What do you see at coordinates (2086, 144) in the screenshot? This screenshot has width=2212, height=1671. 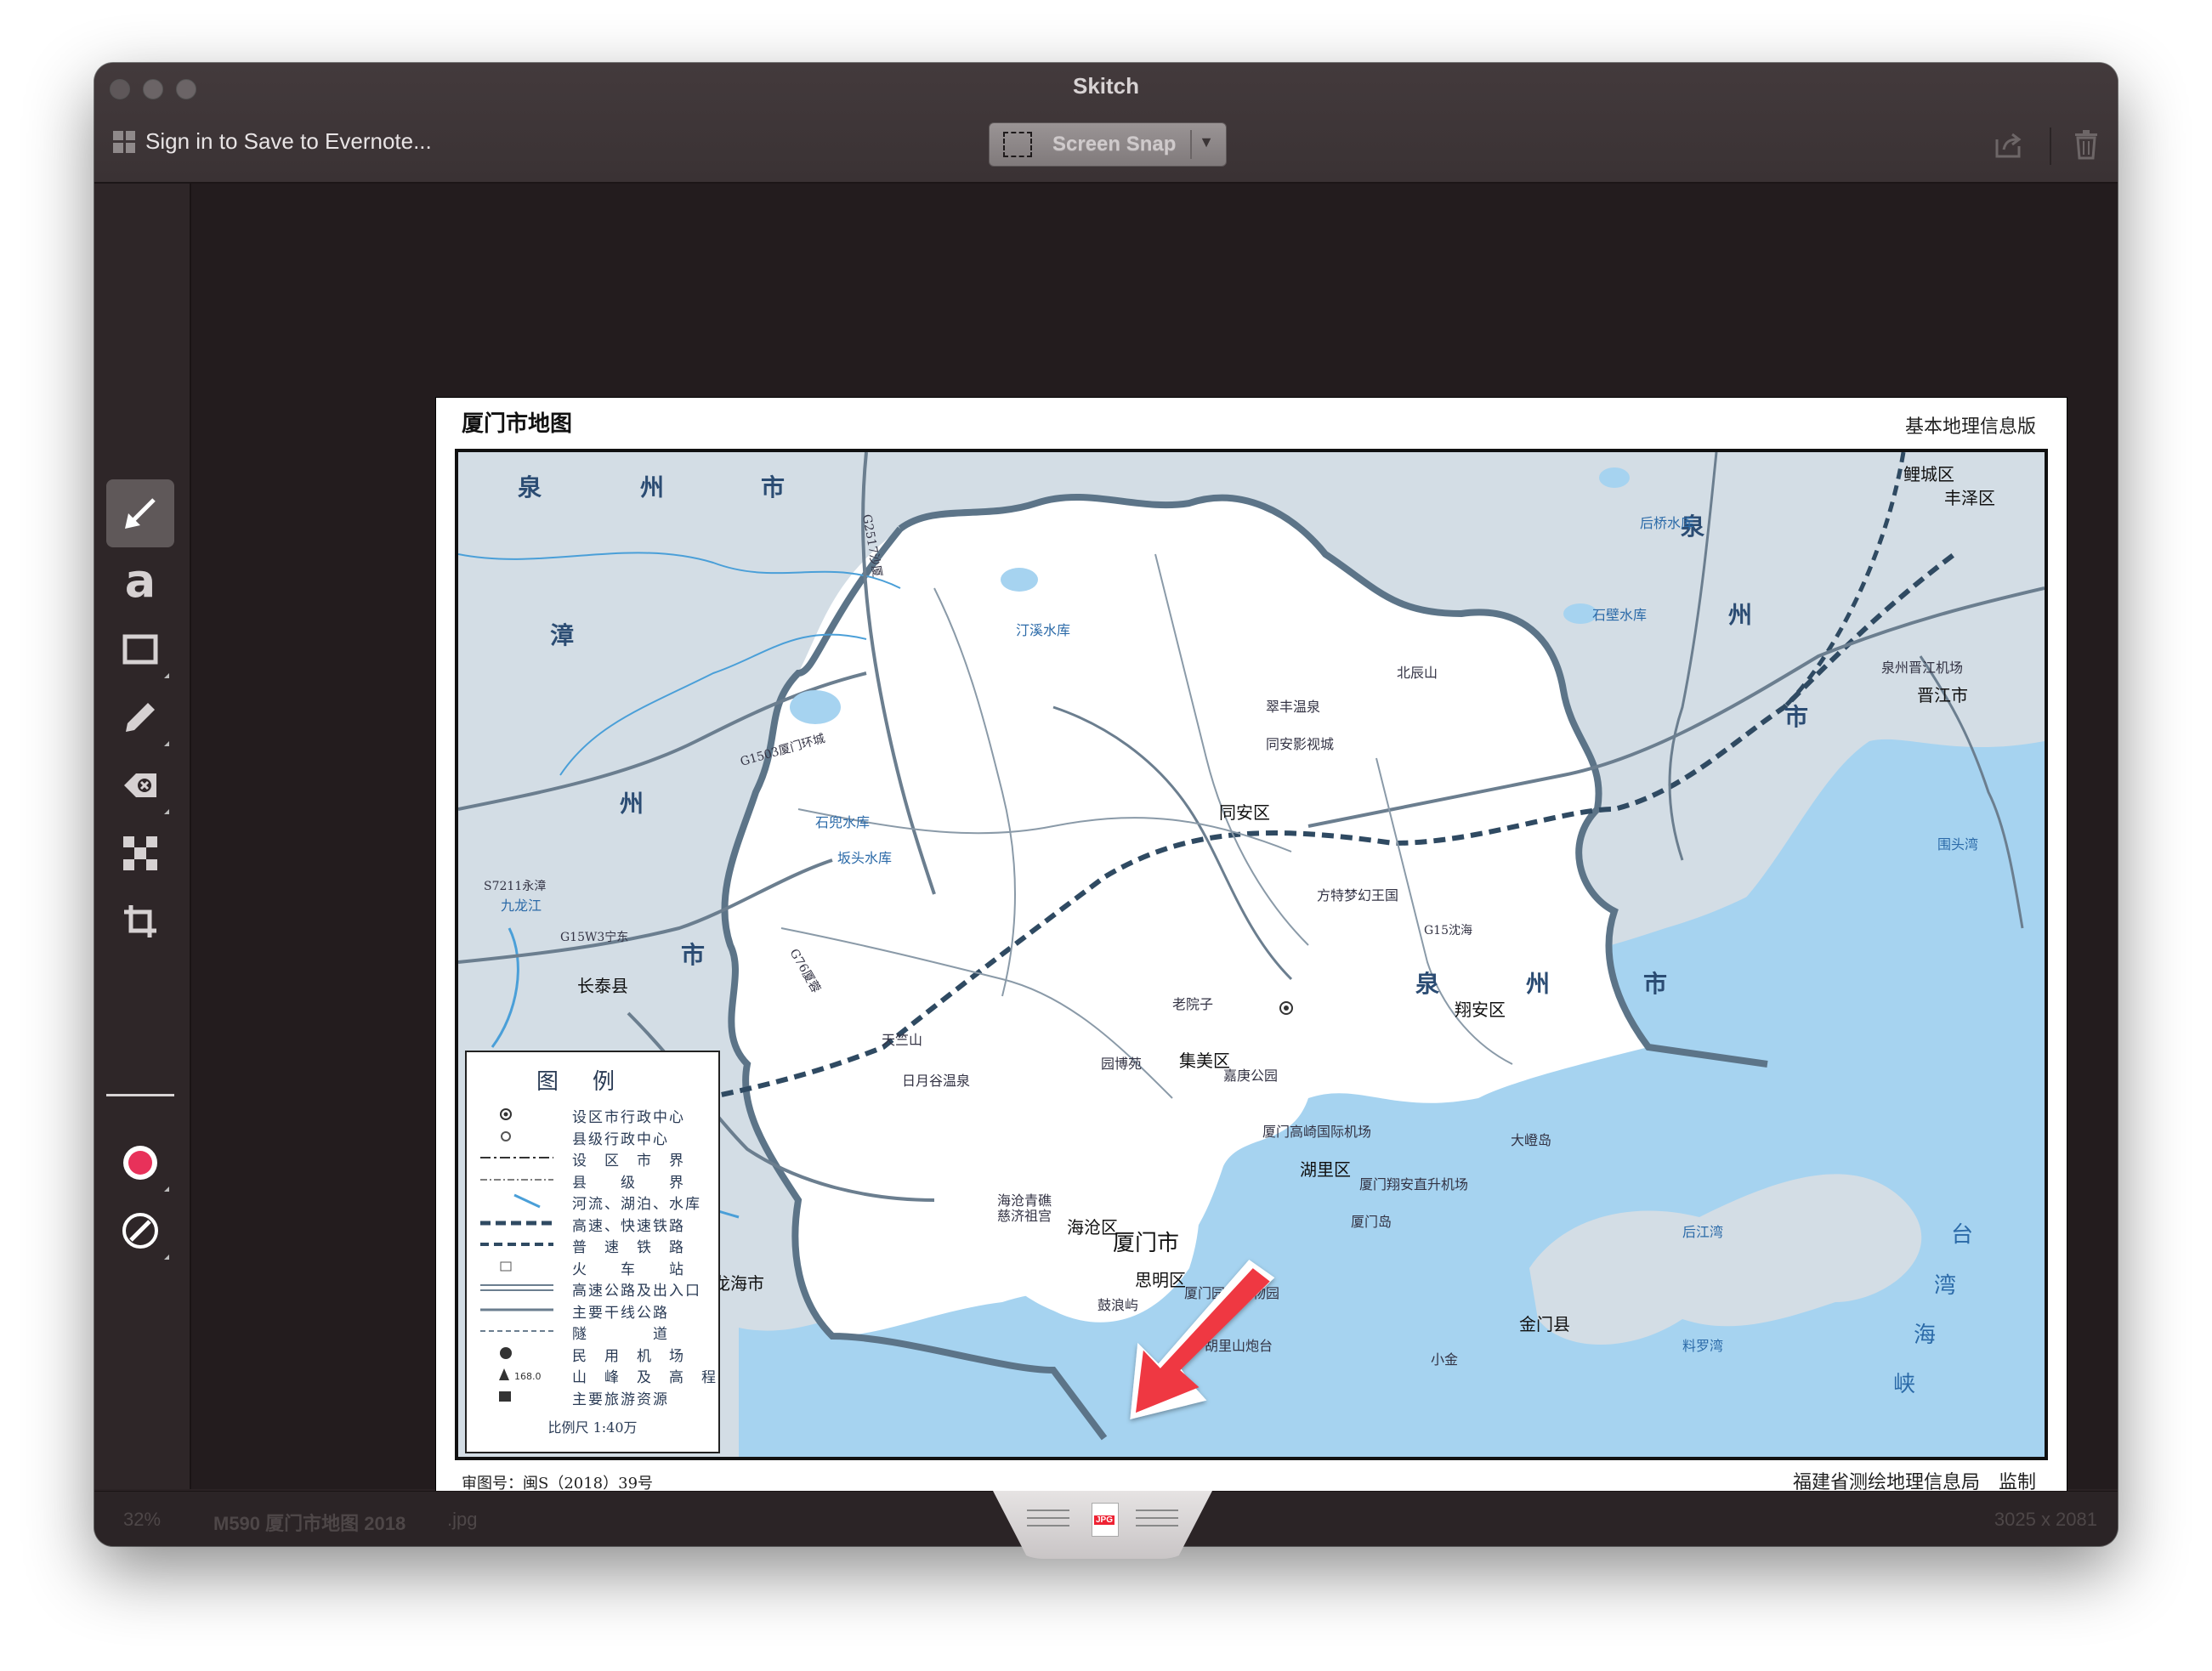 I see `trash-icon` at bounding box center [2086, 144].